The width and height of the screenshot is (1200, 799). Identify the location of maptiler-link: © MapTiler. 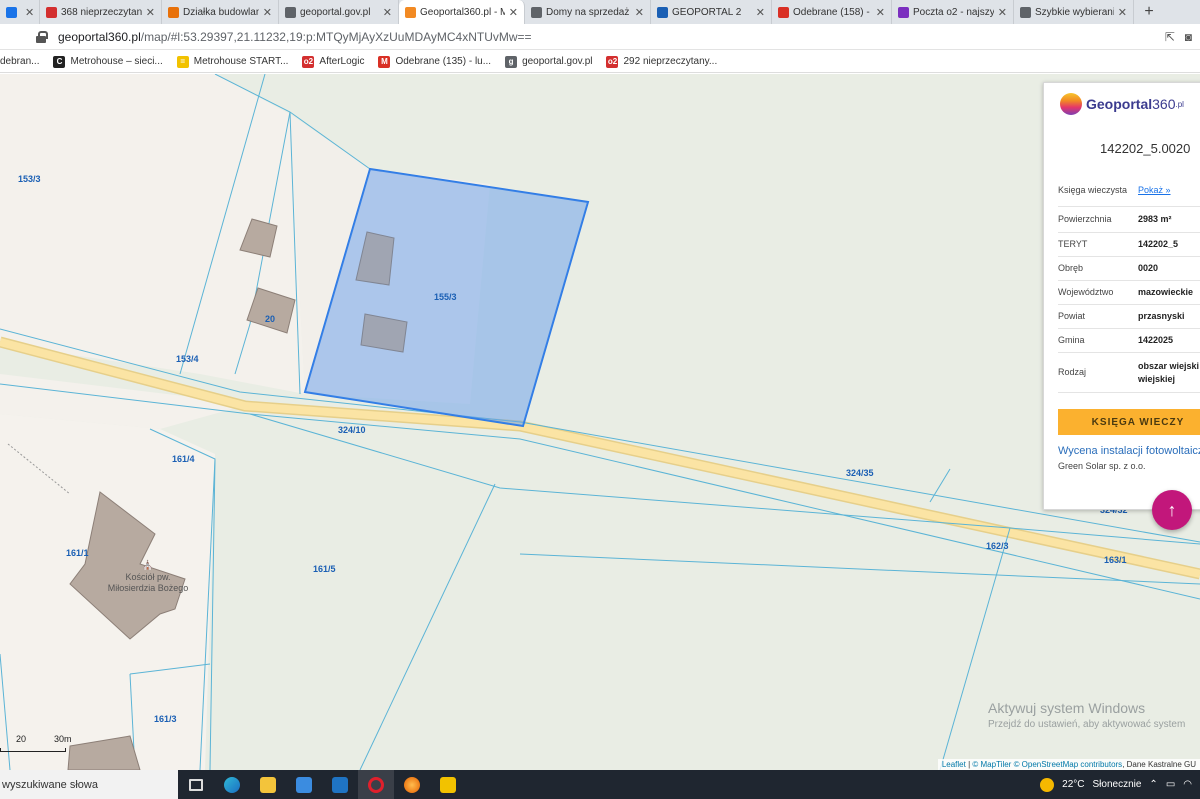
(991, 764).